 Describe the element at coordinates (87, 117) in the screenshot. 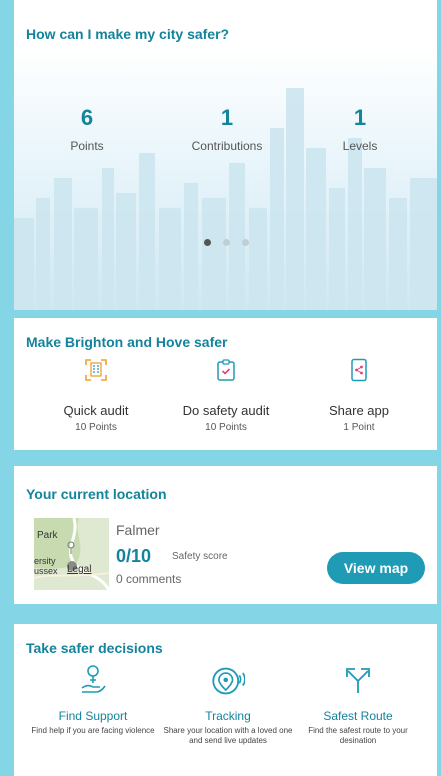

I see `points-value: 6` at that location.